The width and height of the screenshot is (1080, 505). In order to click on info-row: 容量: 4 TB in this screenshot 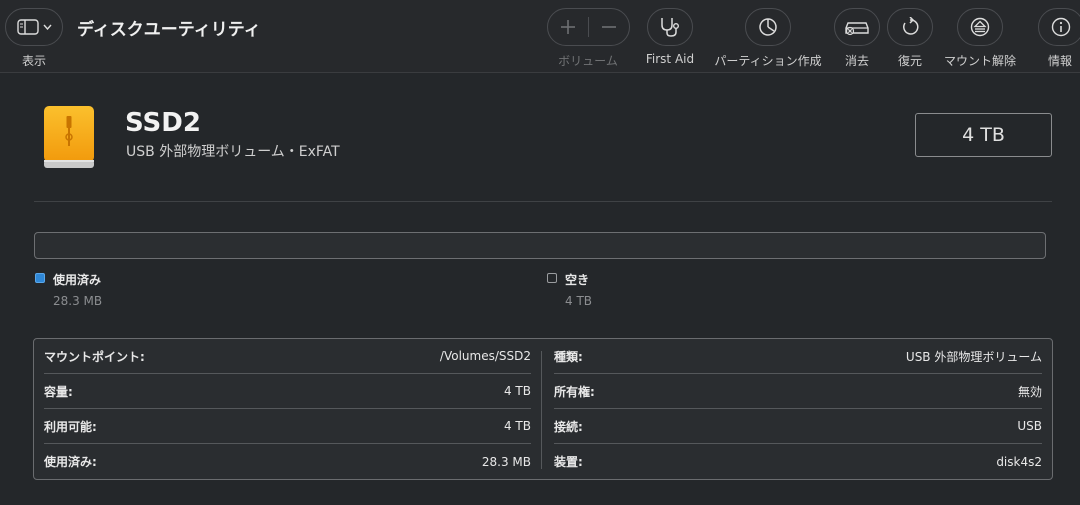, I will do `click(287, 391)`.